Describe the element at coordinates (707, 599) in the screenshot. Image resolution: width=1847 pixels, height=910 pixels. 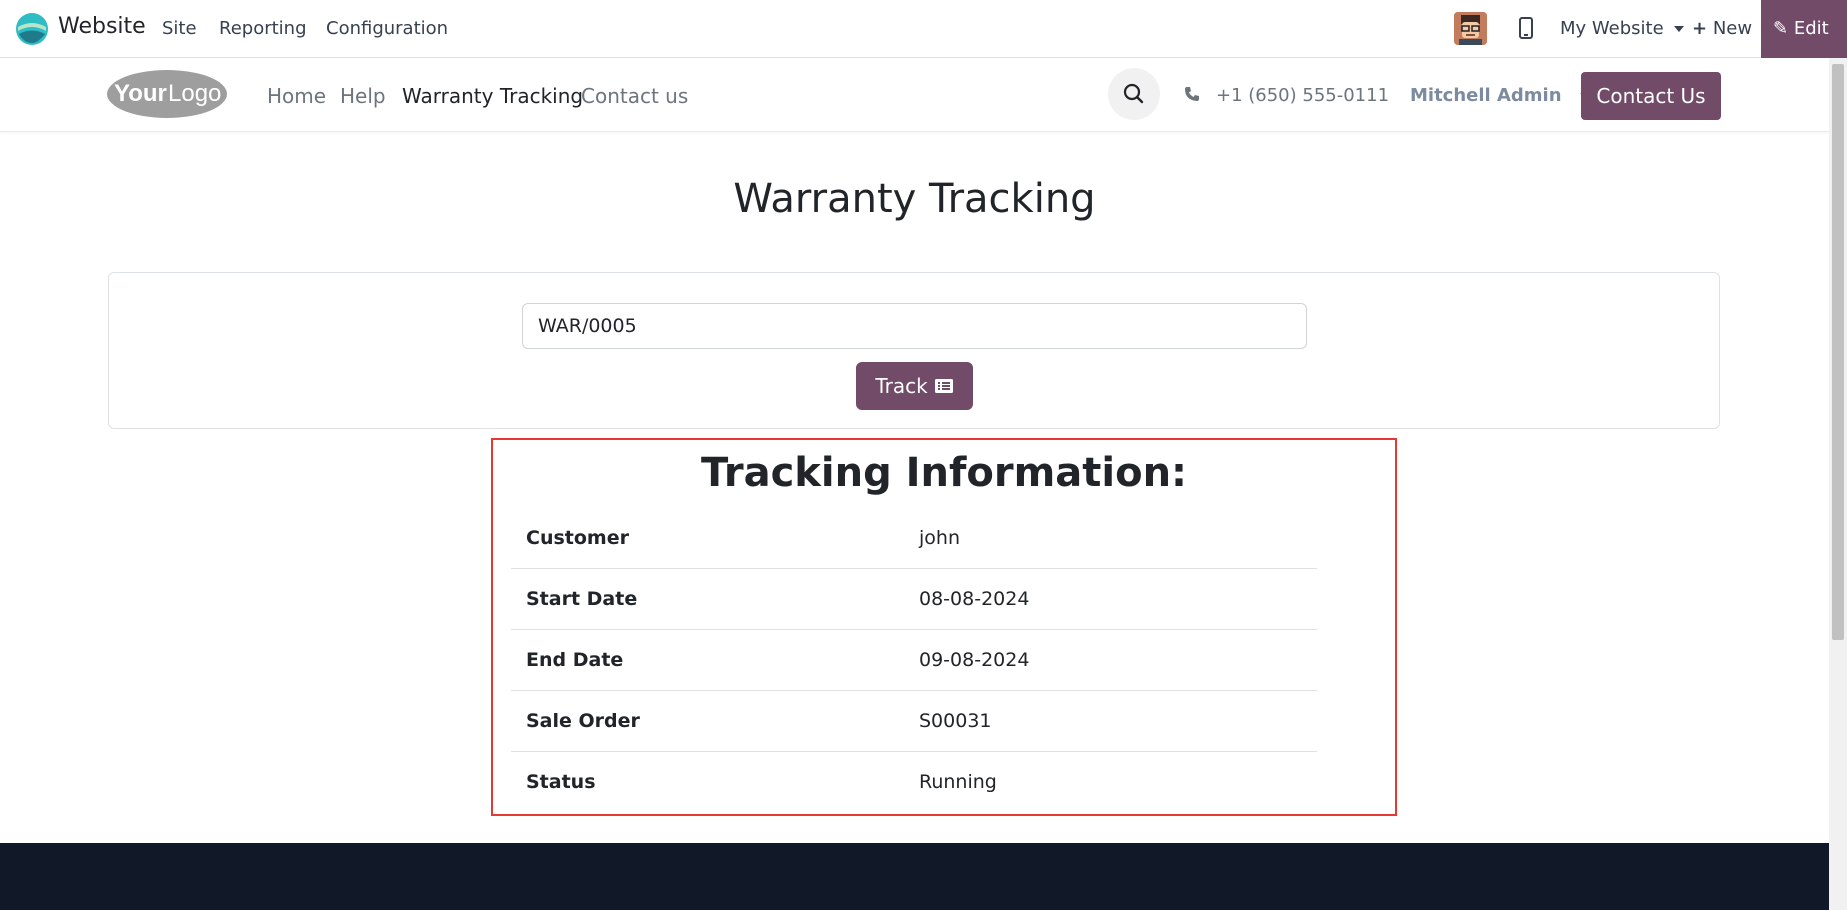
I see `row-label-start-date: Start Date` at that location.